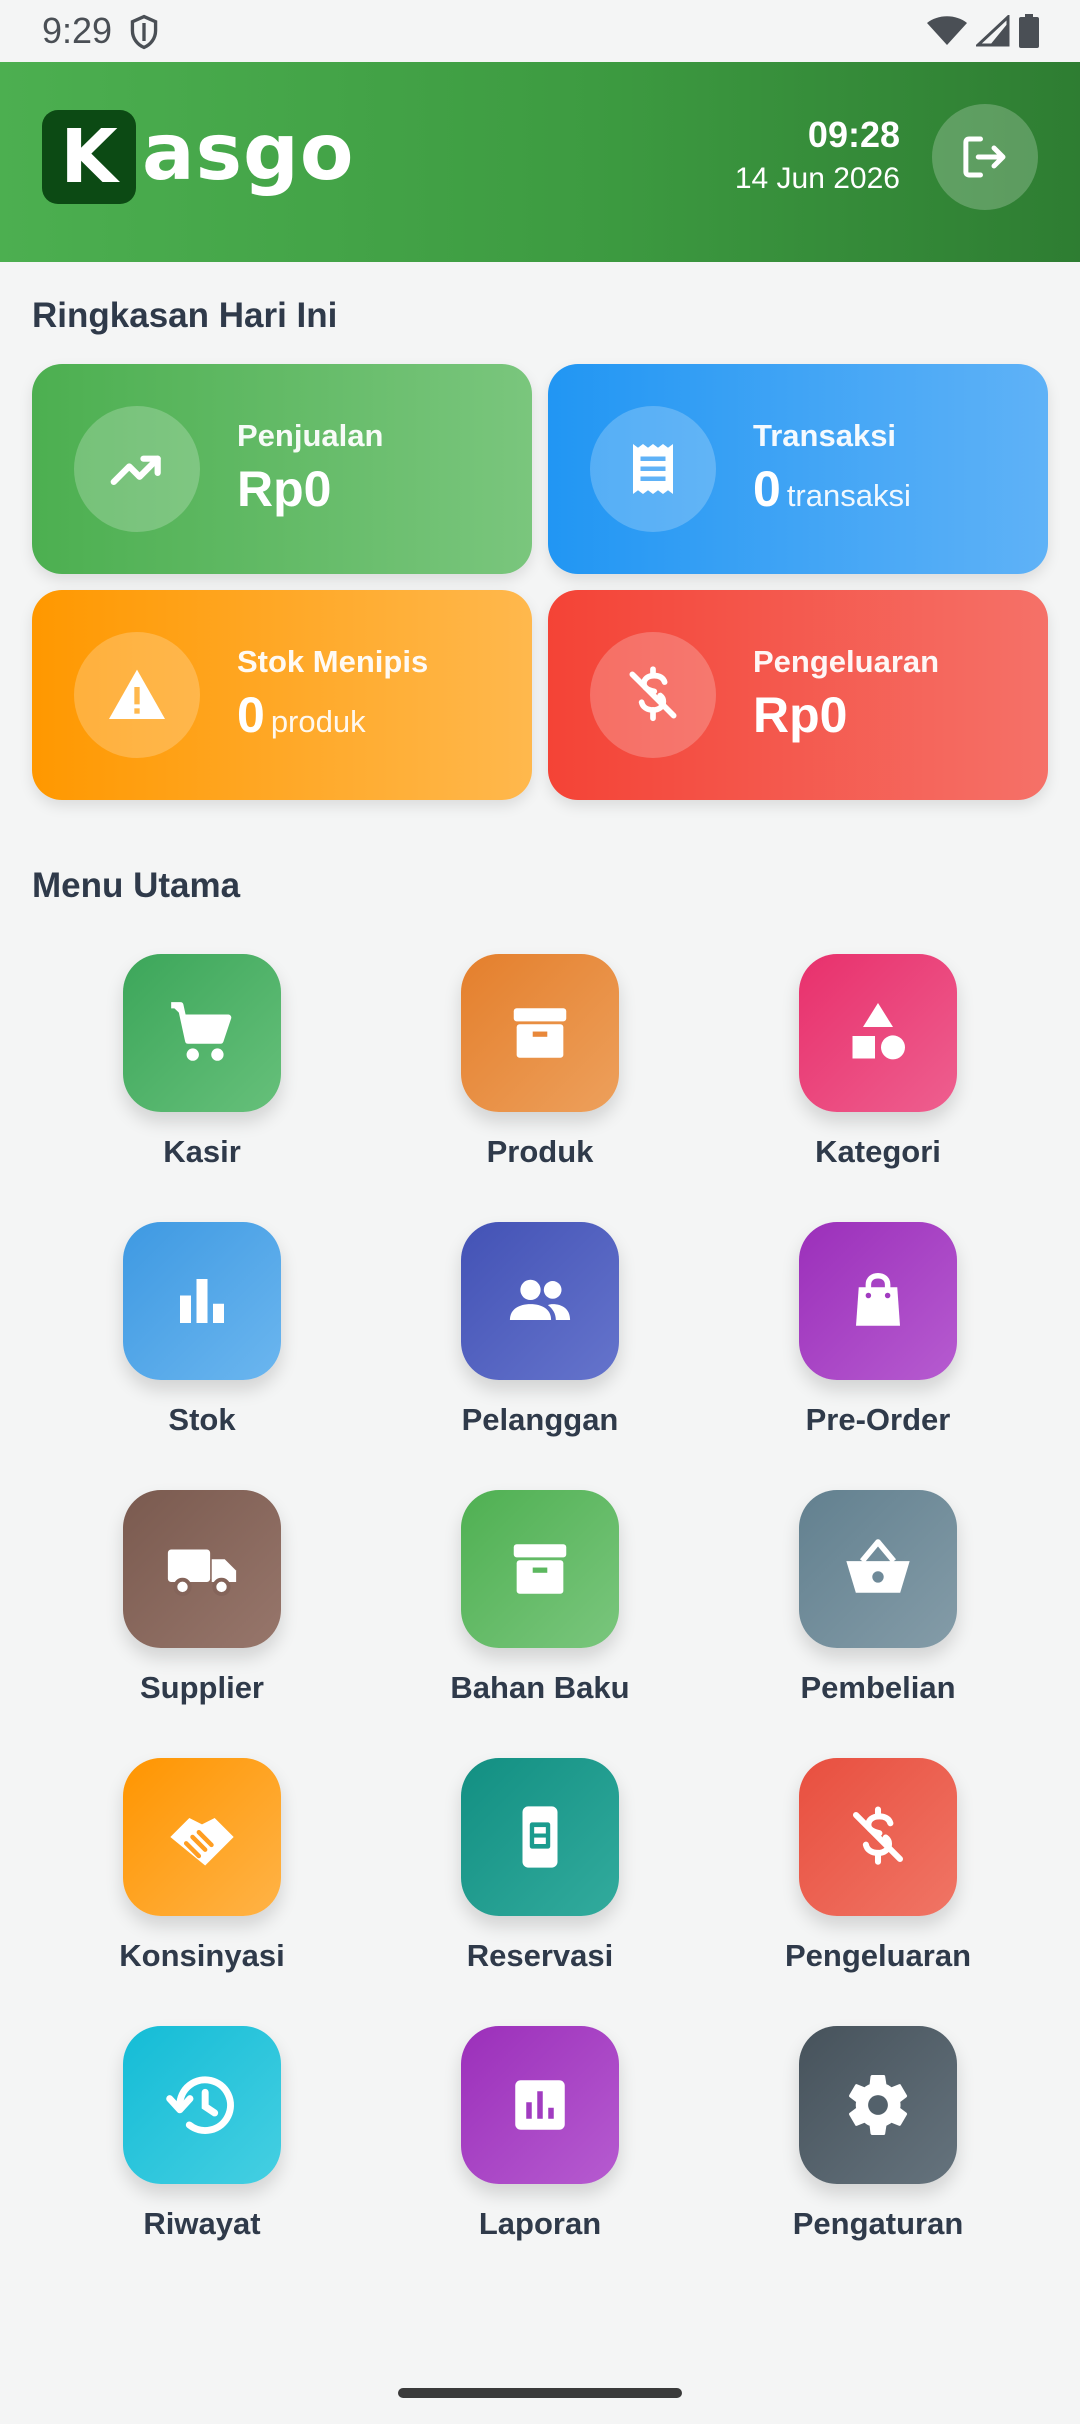  What do you see at coordinates (318, 721) in the screenshot?
I see `card-value-unit: produk` at bounding box center [318, 721].